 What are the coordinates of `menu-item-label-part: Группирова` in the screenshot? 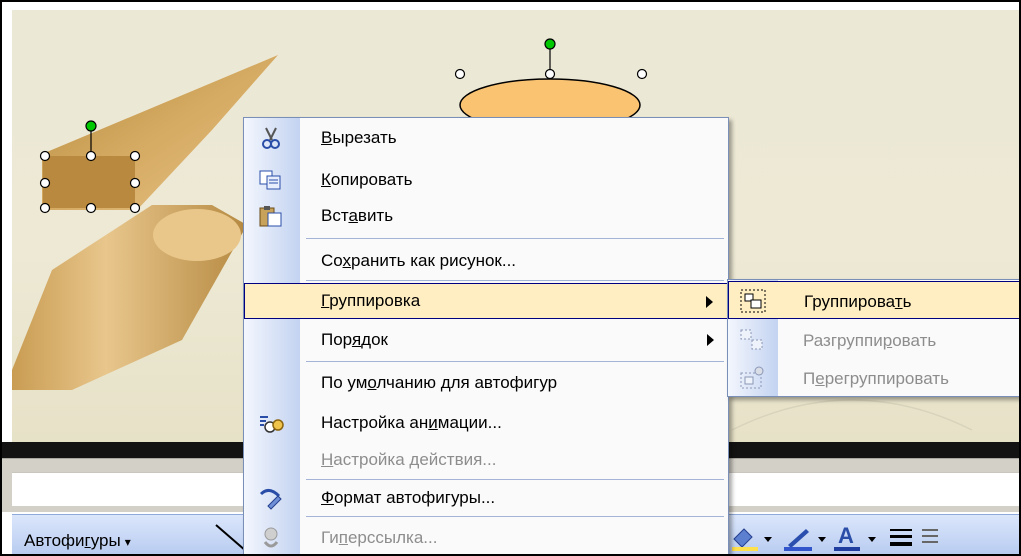 It's located at (849, 301).